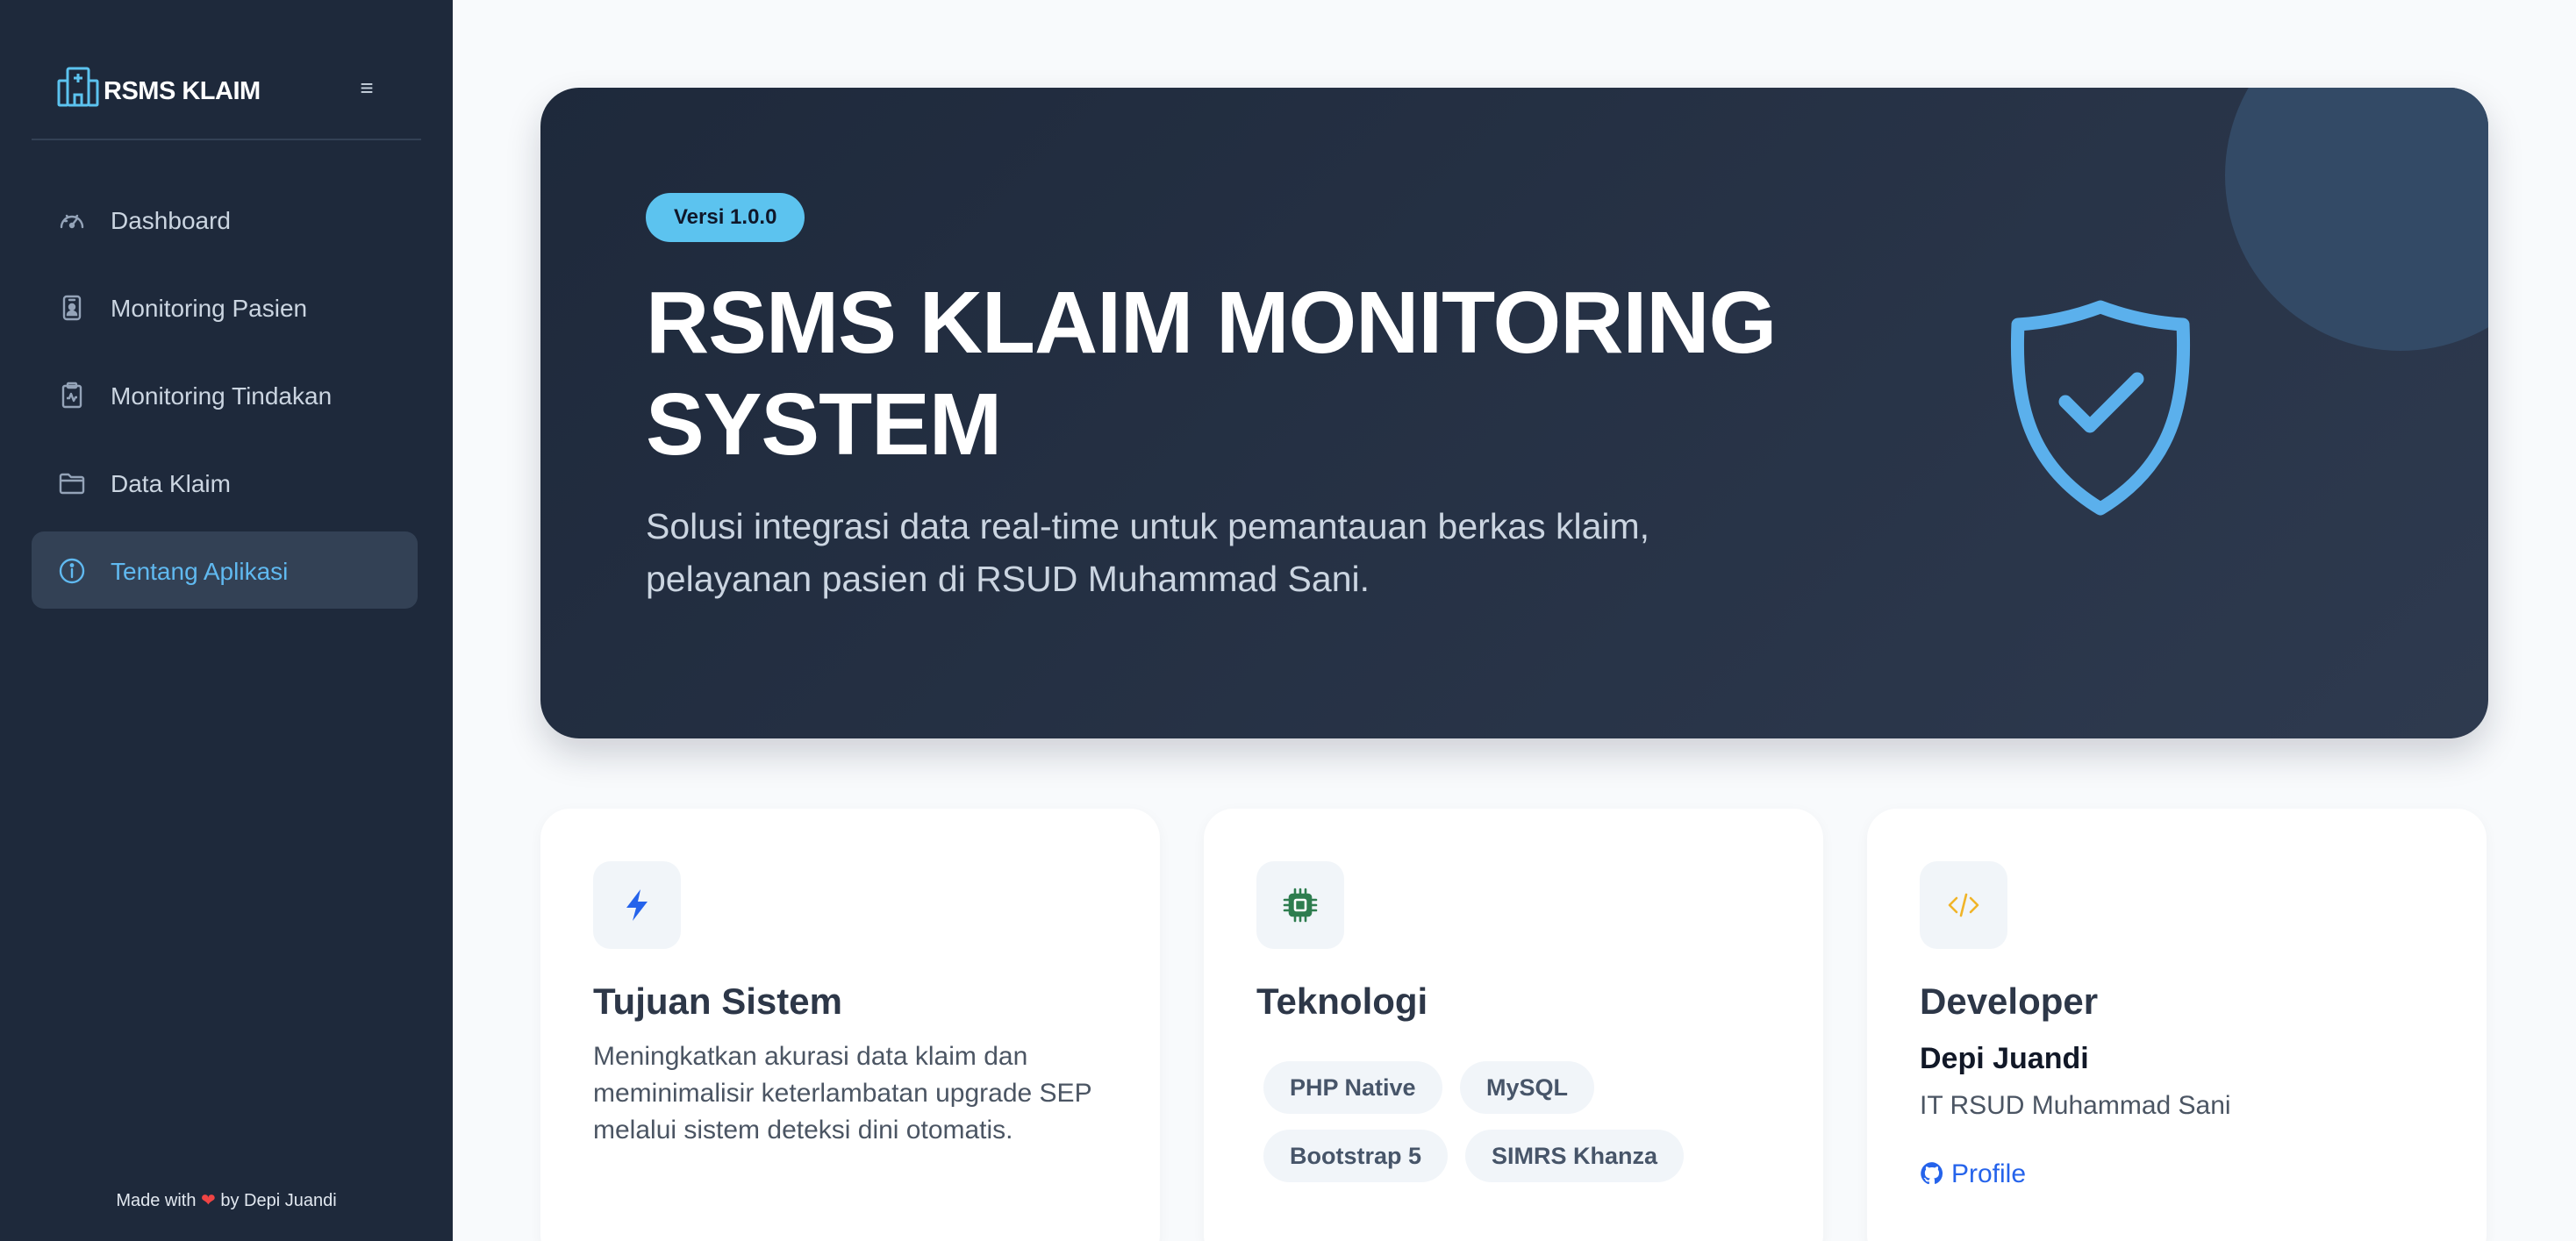  What do you see at coordinates (1989, 1173) in the screenshot?
I see `profile-link-label: Profile` at bounding box center [1989, 1173].